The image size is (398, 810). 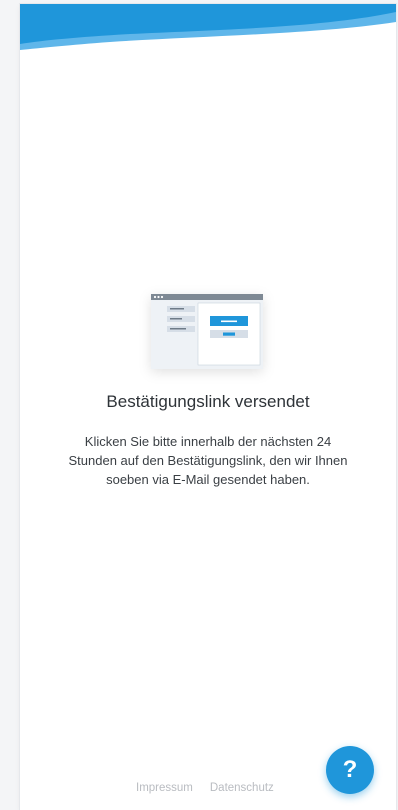 What do you see at coordinates (208, 401) in the screenshot?
I see `page-title: Bestätigungslink versendet` at bounding box center [208, 401].